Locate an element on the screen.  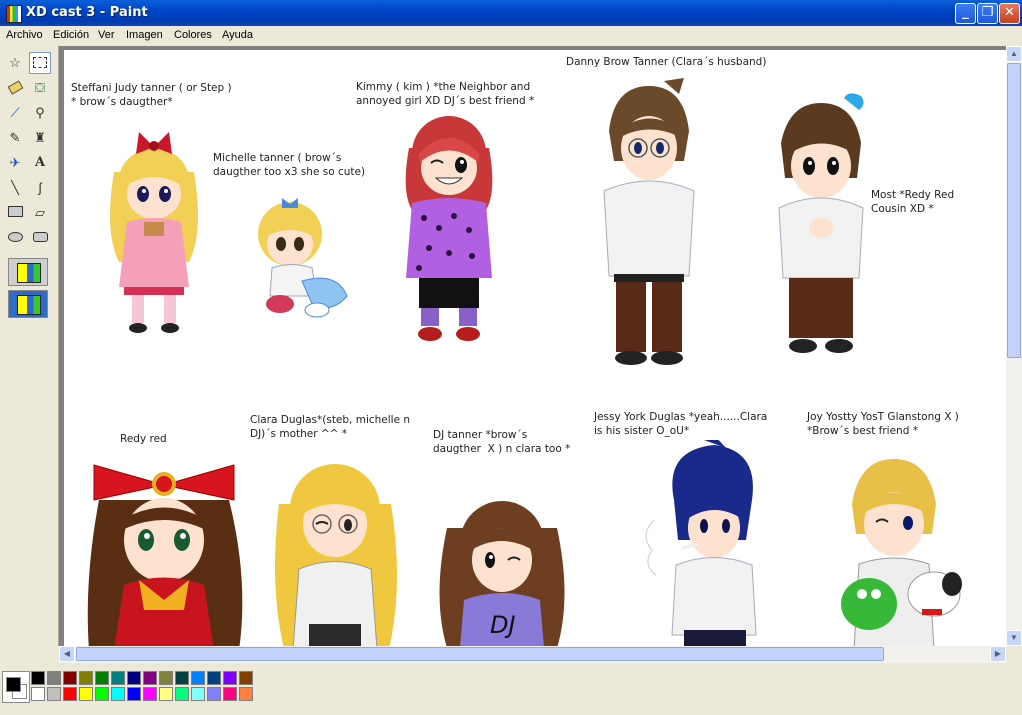
scroll-right-arrow-icon: ▶ is located at coordinates (998, 654).